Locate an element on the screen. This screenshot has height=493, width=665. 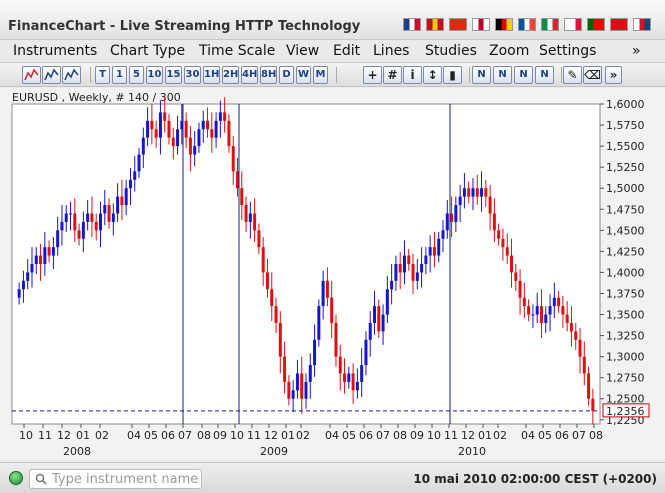
current-datetime: 10 mai 2010 02:00:00 CEST (+0200) is located at coordinates (535, 479).